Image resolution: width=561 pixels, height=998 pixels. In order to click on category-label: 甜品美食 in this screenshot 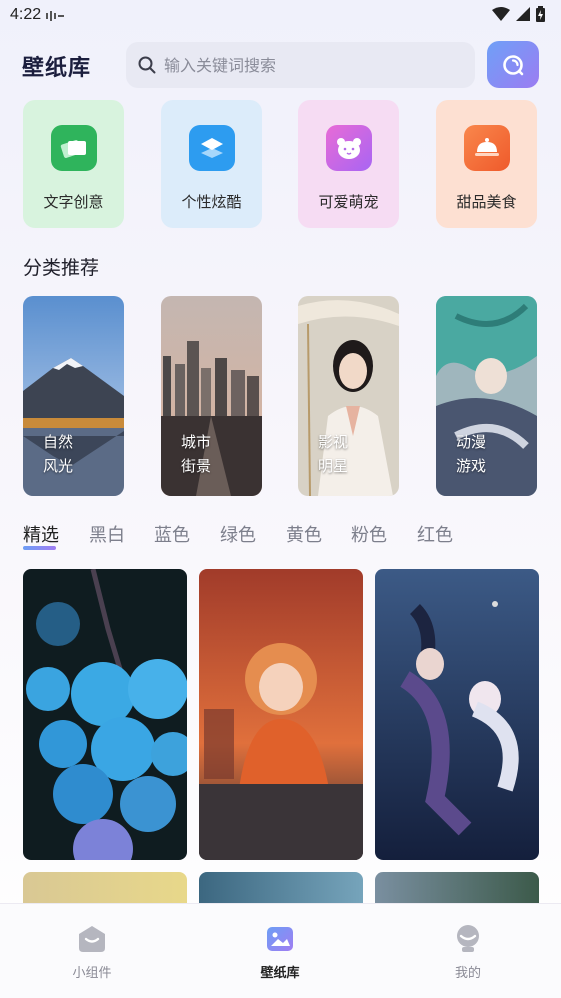, I will do `click(486, 202)`.